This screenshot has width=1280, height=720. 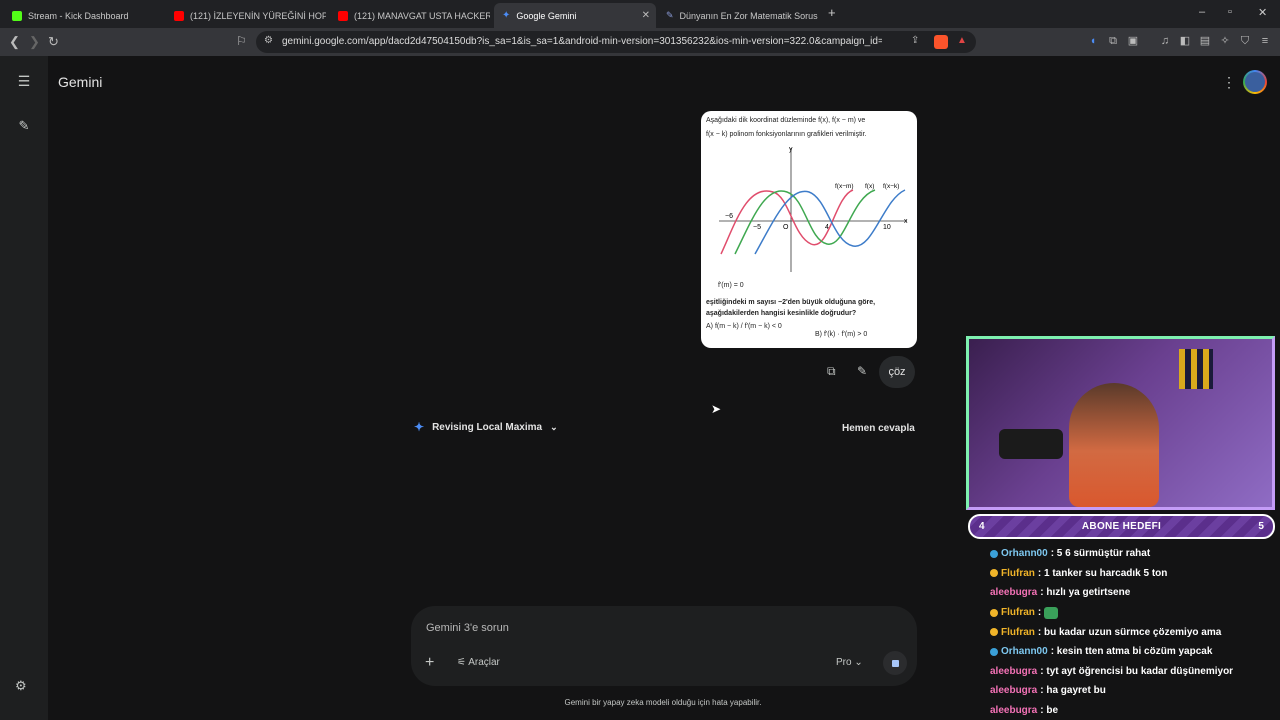 I want to click on chat-message: aleebugra: be, so click(x=1135, y=710).